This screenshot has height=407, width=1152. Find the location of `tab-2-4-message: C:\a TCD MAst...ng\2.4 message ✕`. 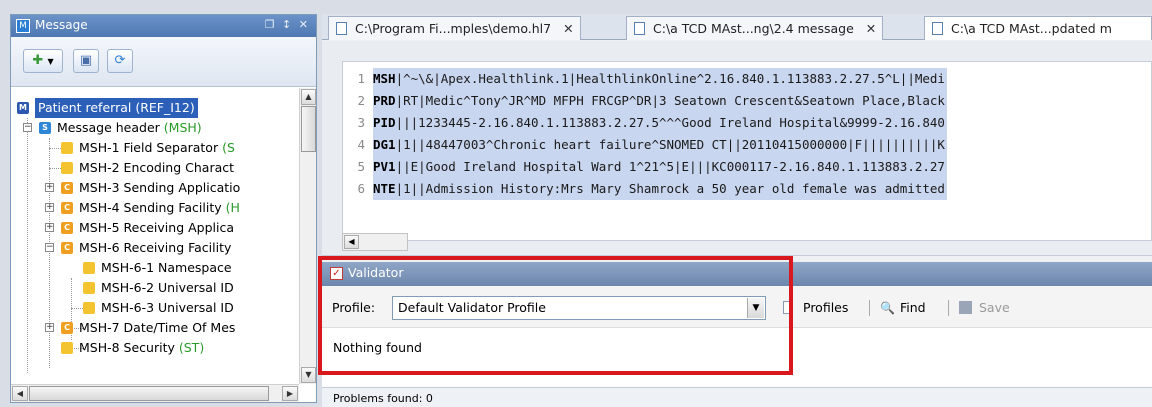

tab-2-4-message: C:\a TCD MAst...ng\2.4 message ✕ is located at coordinates (755, 28).